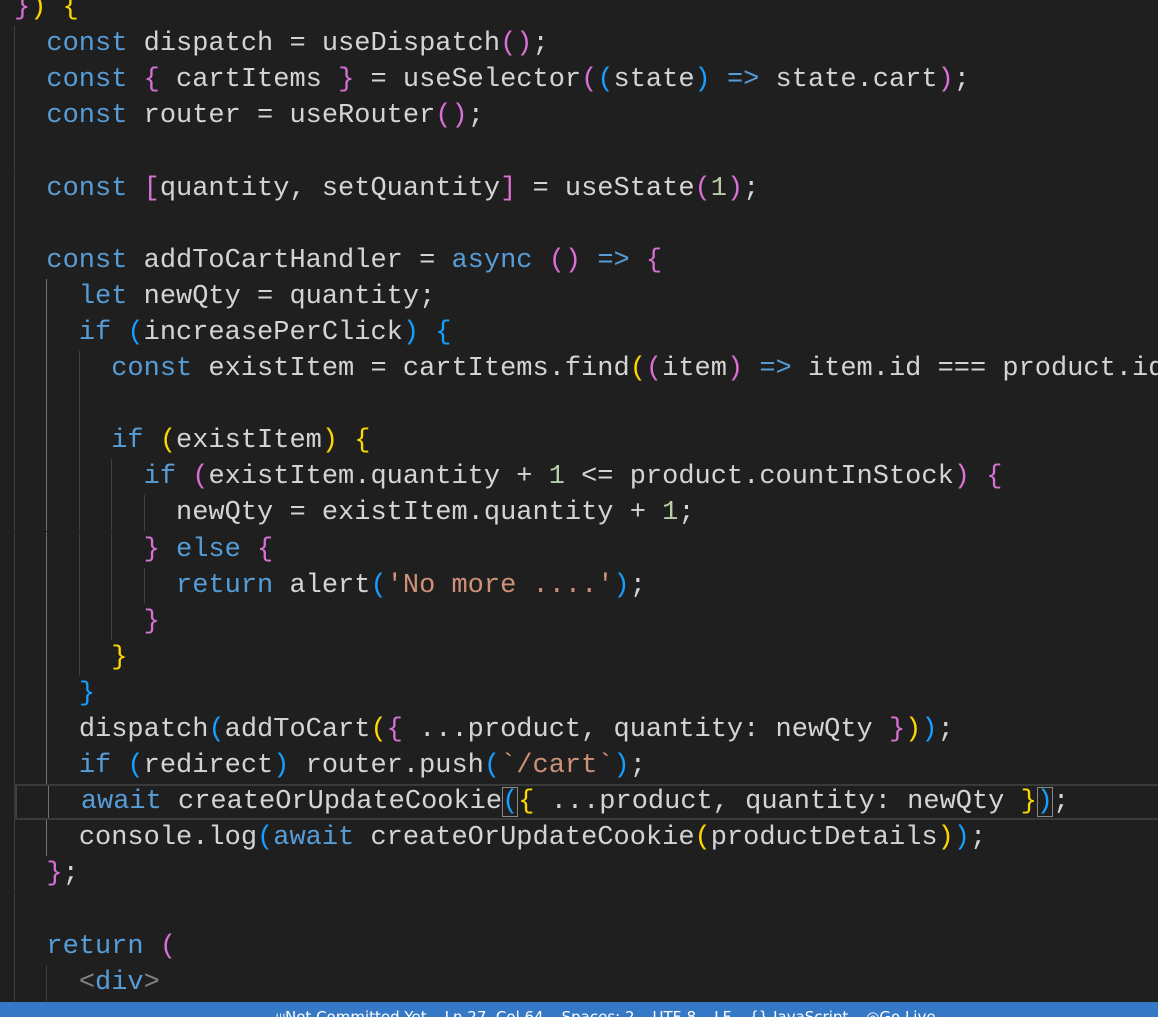 This screenshot has width=1158, height=1017. I want to click on code-line: newQty = existItem.quantity + 1;, so click(354, 513).